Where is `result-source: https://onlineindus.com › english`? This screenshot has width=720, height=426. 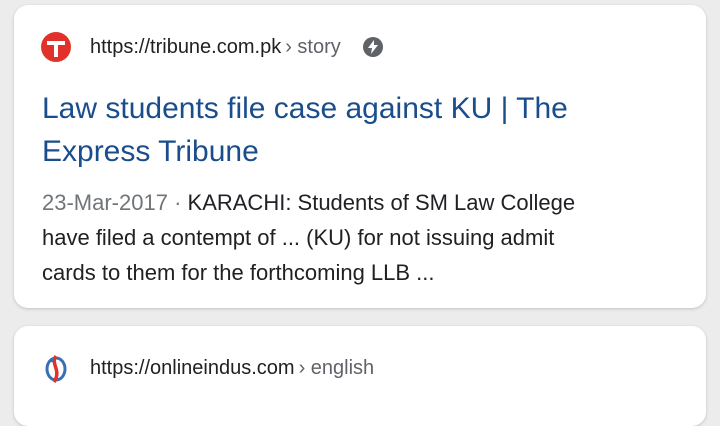 result-source: https://onlineindus.com › english is located at coordinates (207, 368).